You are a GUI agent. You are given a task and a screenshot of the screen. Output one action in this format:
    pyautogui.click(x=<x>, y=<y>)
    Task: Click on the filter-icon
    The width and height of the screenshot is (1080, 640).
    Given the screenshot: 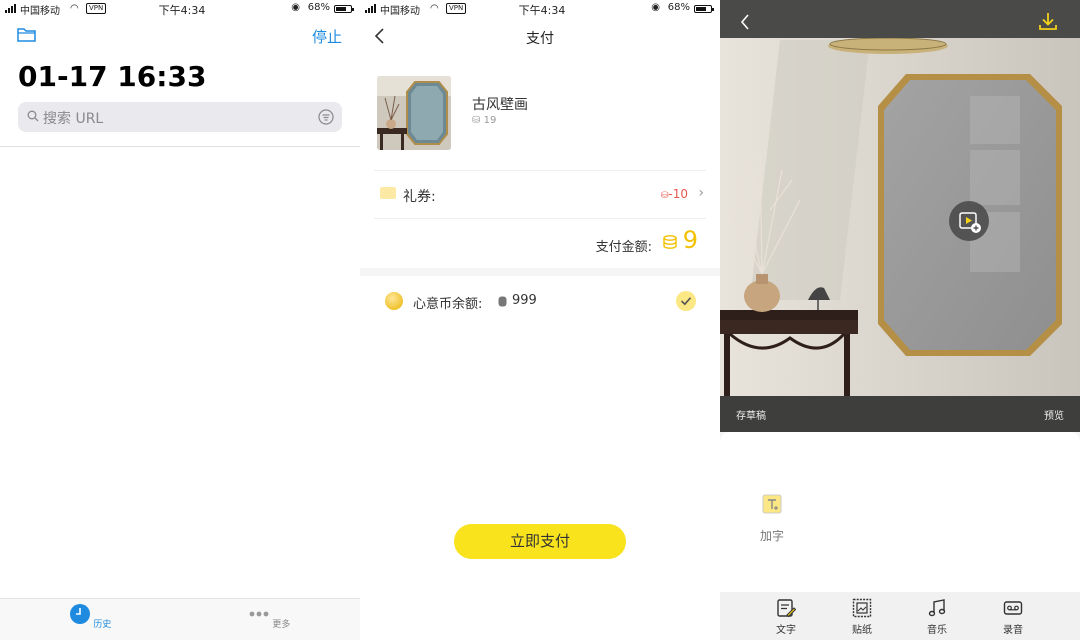 What is the action you would take?
    pyautogui.click(x=326, y=117)
    